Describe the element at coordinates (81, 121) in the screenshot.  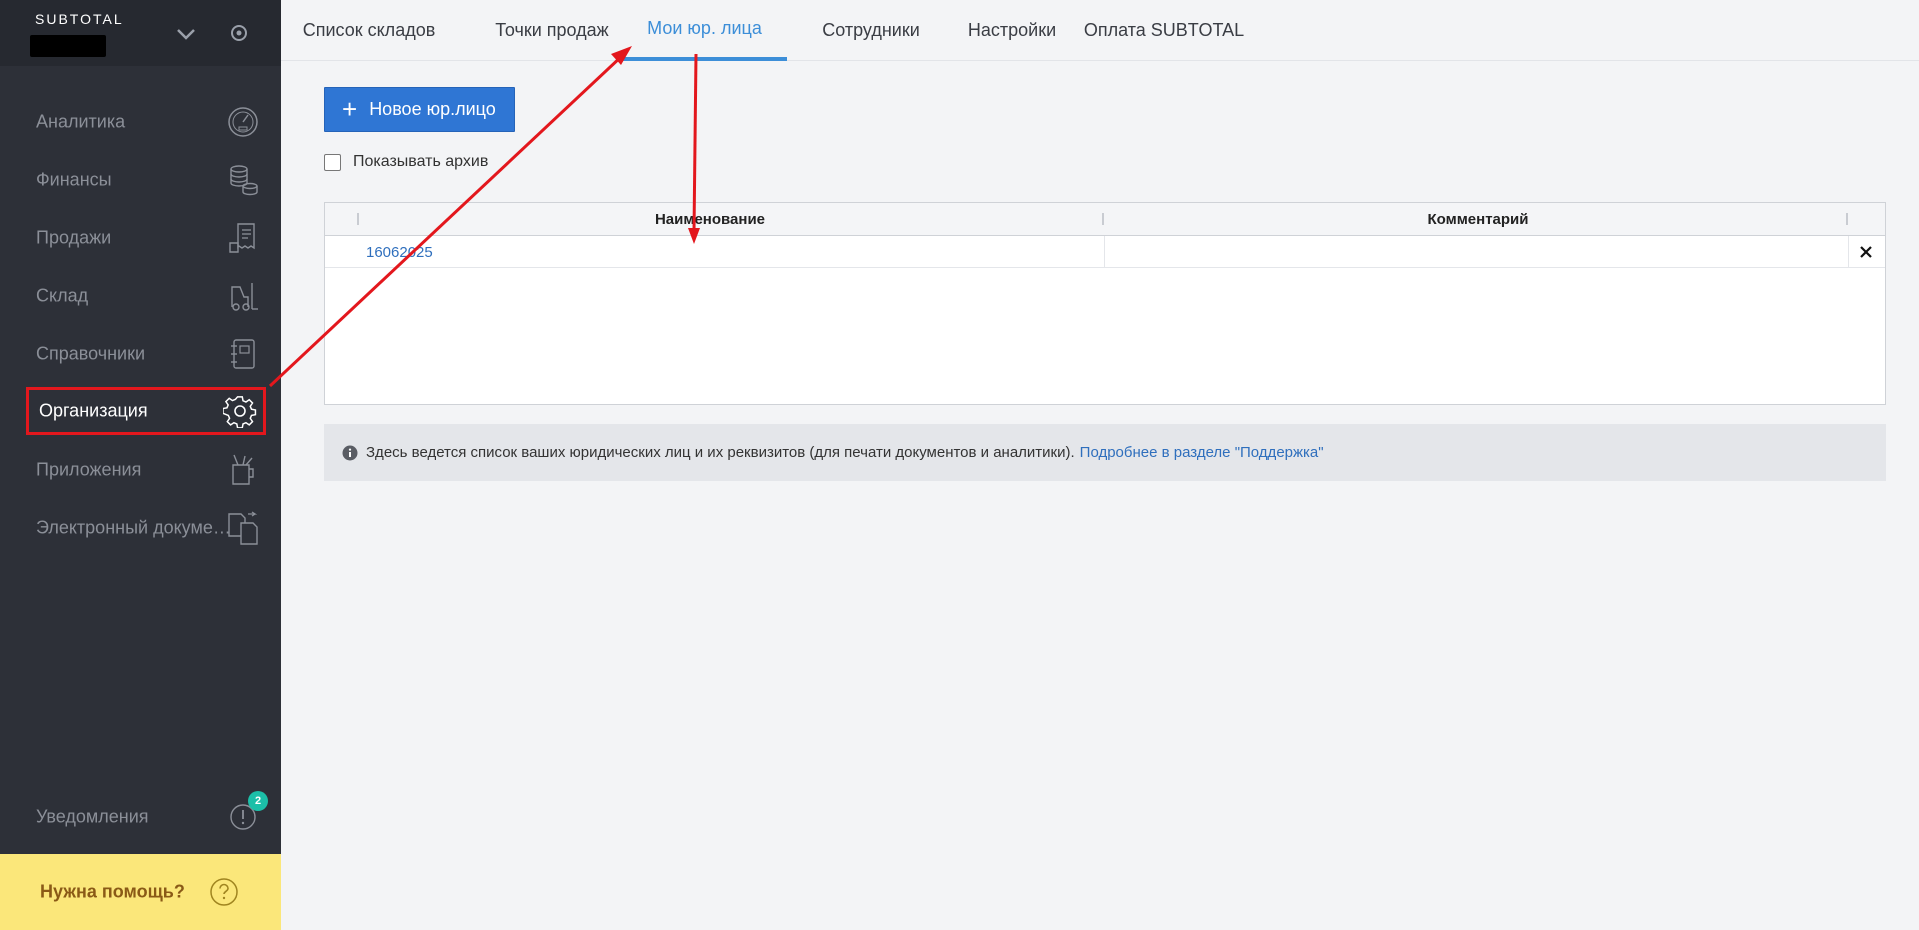
I see `sidebar-item-label: Аналитика` at that location.